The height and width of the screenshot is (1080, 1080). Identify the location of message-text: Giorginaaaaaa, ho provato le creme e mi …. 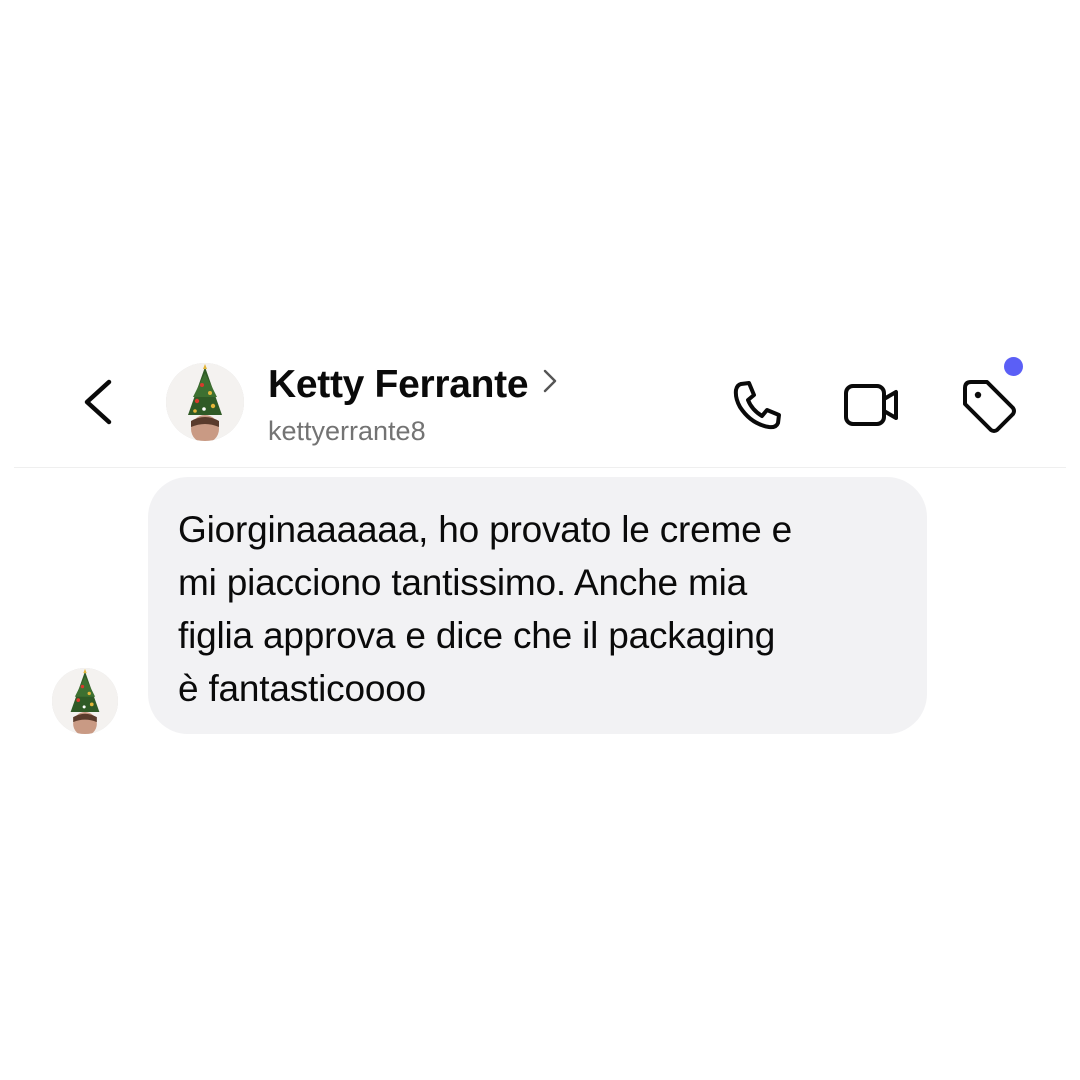
(485, 609).